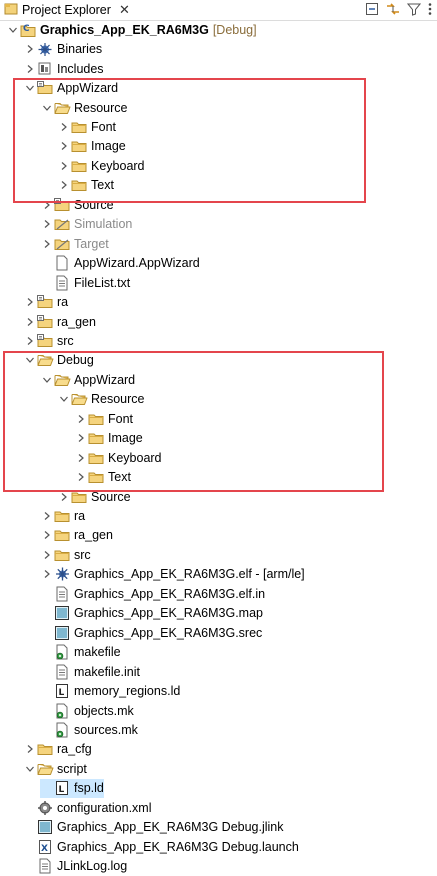 The width and height of the screenshot is (437, 876). Describe the element at coordinates (62, 263) in the screenshot. I see `file-icon` at that location.